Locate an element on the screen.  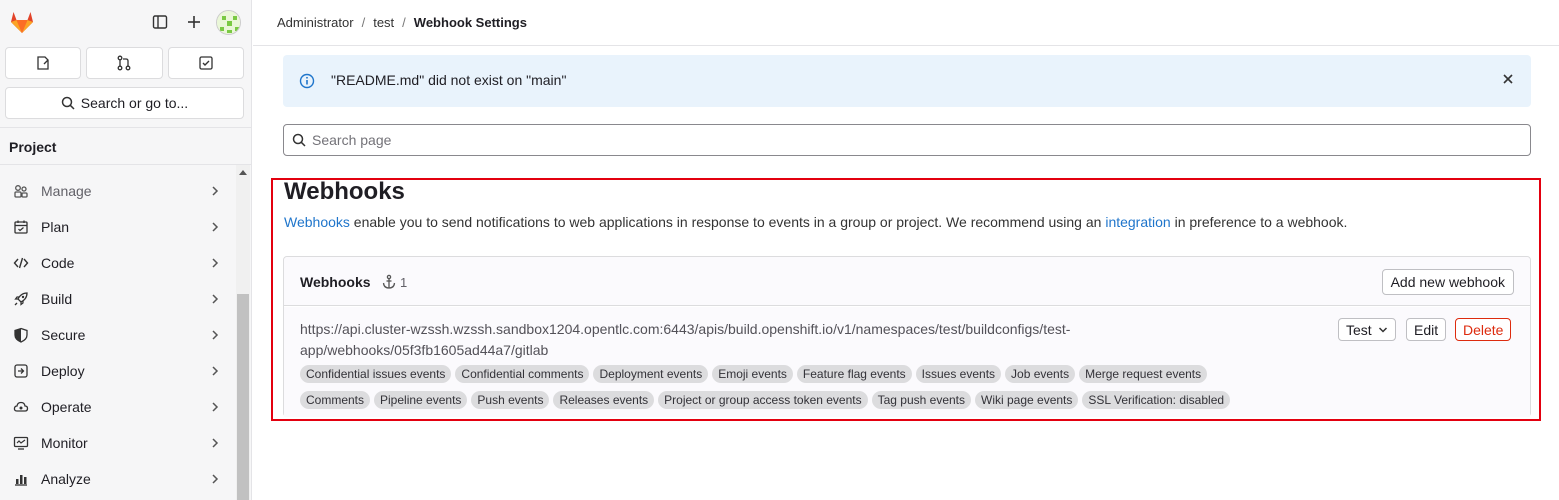
sidebar-item-deploy: Deploy is located at coordinates (118, 371).